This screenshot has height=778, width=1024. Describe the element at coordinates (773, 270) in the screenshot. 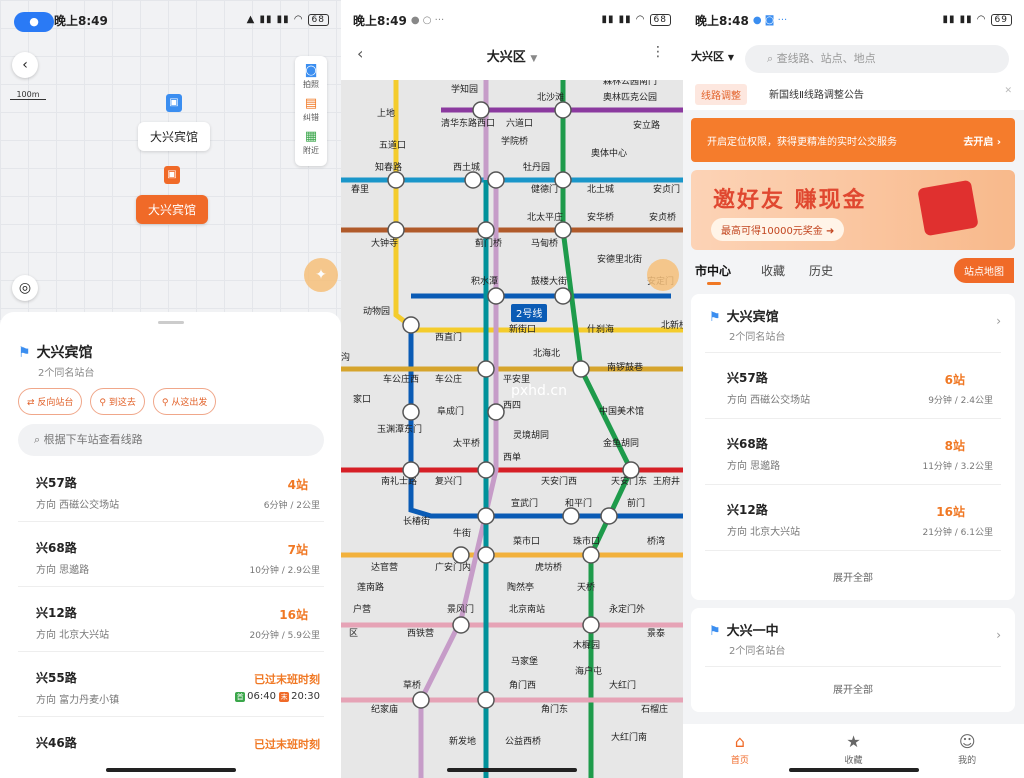

I see `tab-favorites: 收藏` at that location.